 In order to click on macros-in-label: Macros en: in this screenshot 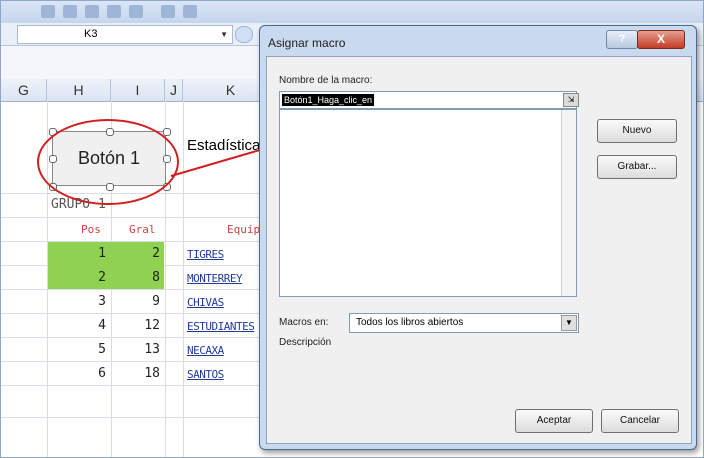, I will do `click(304, 322)`.